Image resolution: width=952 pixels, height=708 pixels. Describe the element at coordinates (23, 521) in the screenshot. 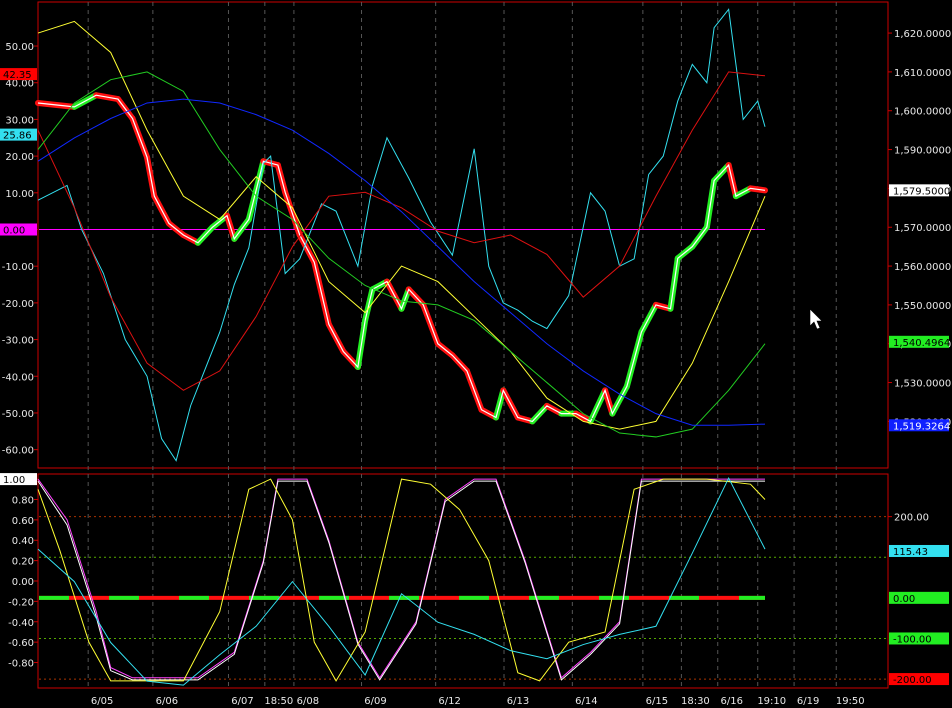

I see `left-axis-tick-label: 0.60` at that location.